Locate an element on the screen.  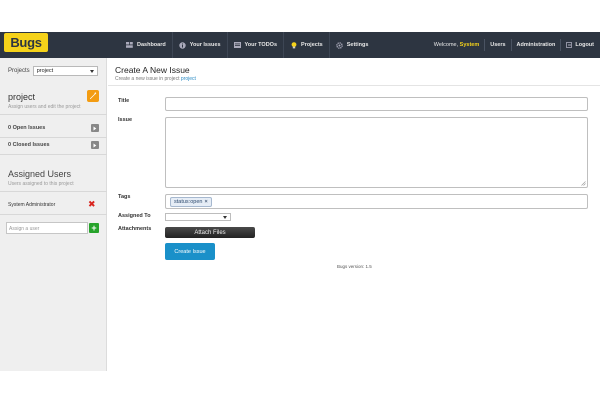
closed-issues-arrow-button is located at coordinates (95, 145).